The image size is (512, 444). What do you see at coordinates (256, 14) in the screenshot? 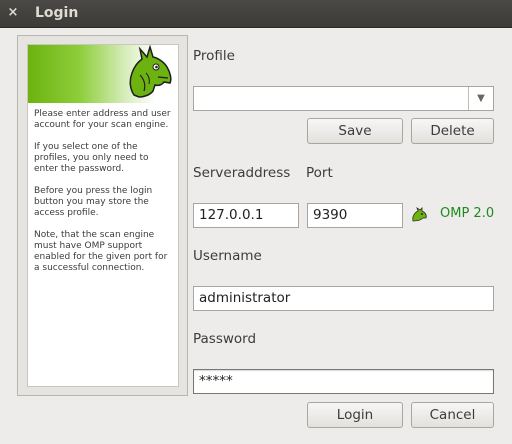
I see `title-bar: × Login` at bounding box center [256, 14].